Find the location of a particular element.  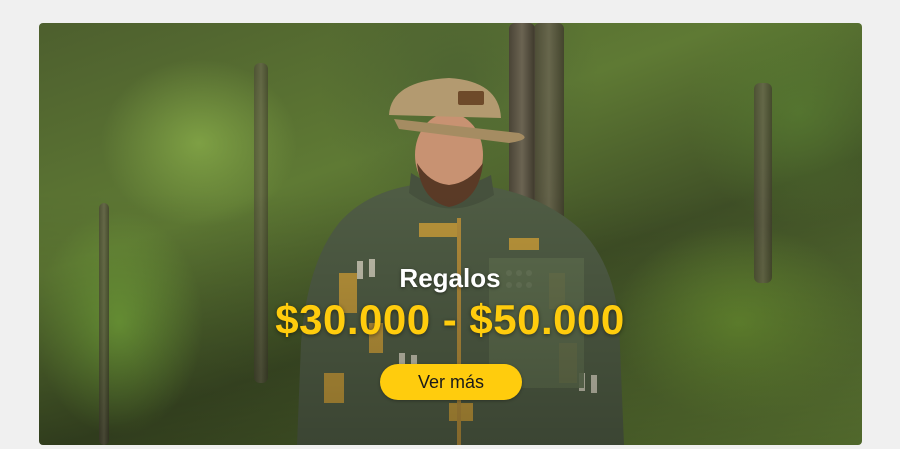

see-more-button: Ver más is located at coordinates (451, 382).